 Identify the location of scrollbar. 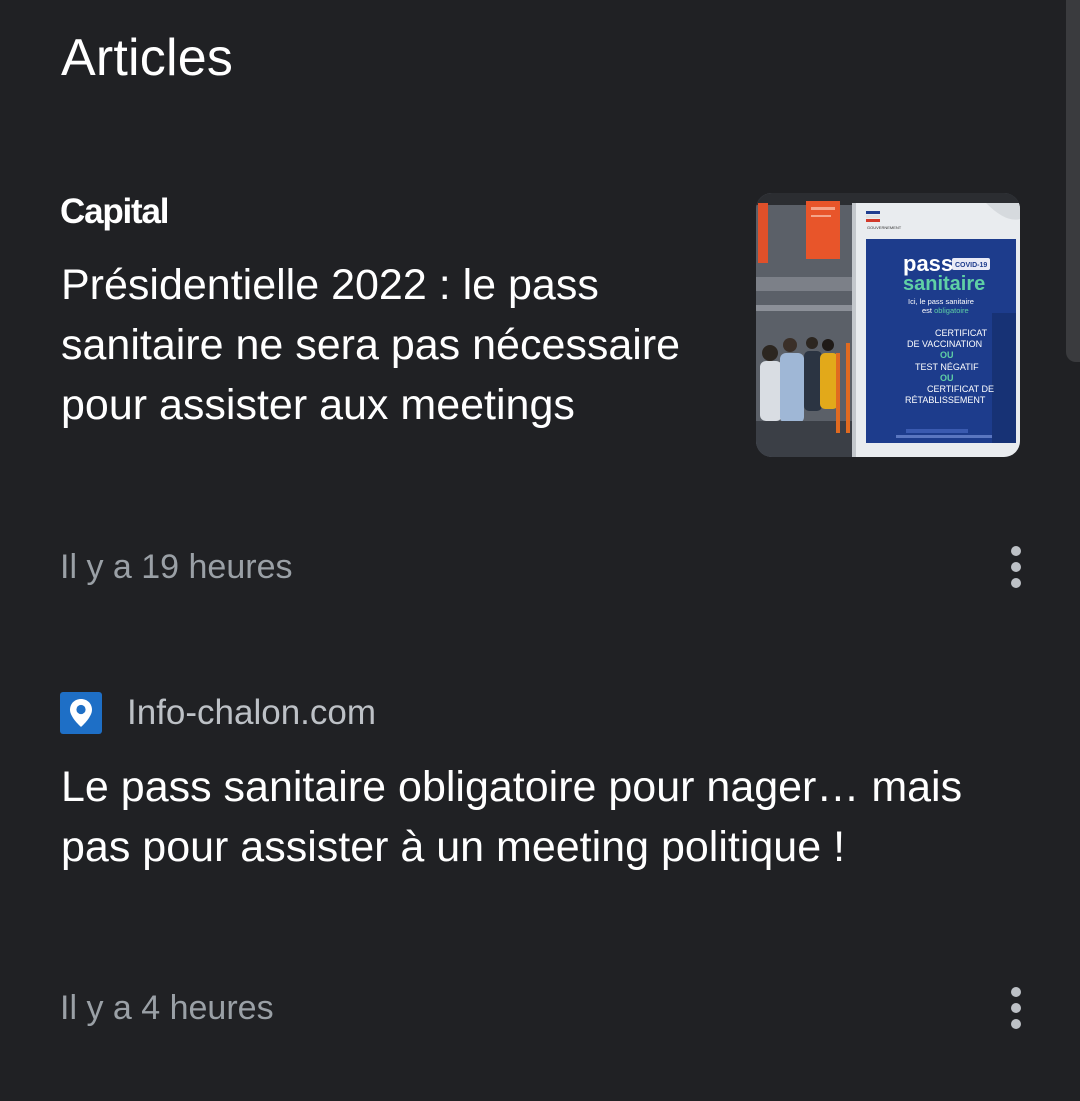
(1073, 181).